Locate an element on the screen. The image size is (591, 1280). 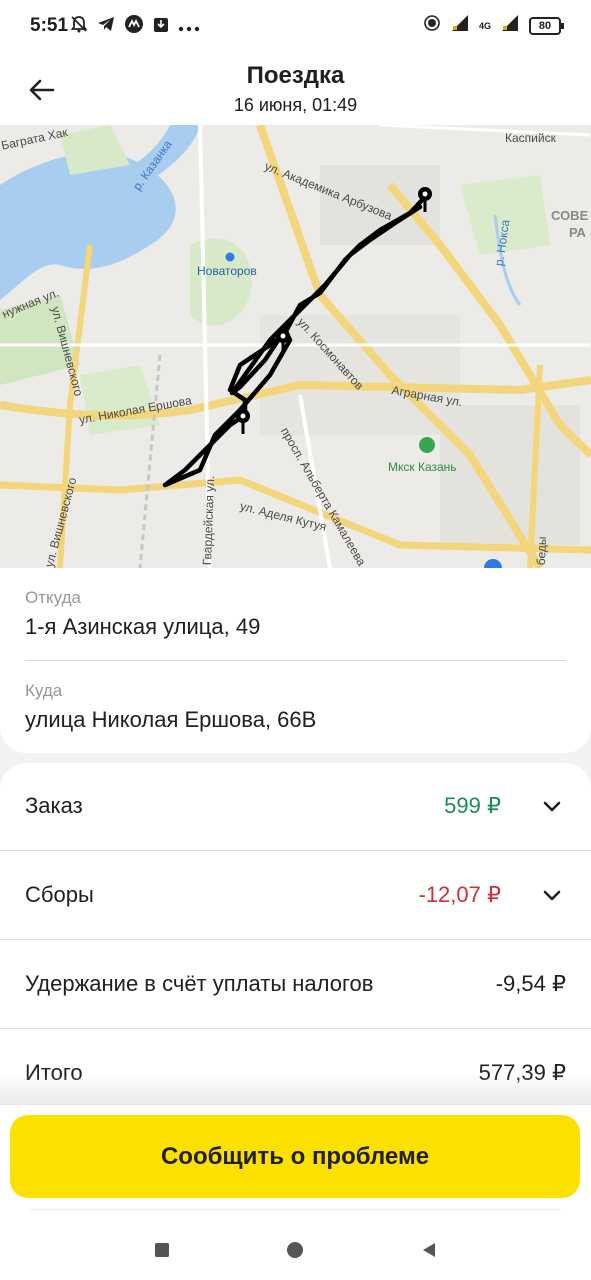
bottom-panel: Сообщить о проблеме is located at coordinates (295, 1192).